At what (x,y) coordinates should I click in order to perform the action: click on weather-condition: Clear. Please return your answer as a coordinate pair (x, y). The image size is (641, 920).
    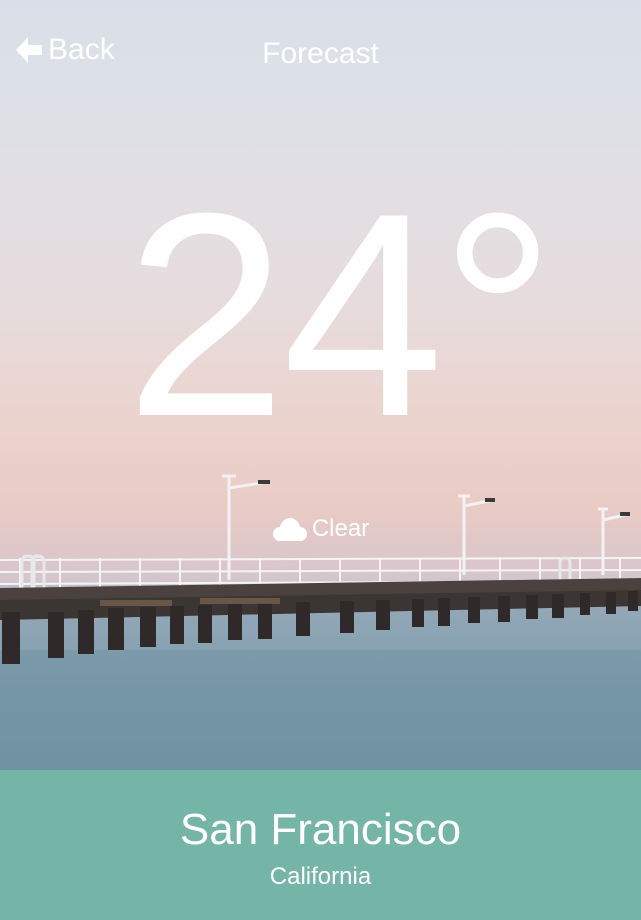
    Looking at the image, I should click on (320, 529).